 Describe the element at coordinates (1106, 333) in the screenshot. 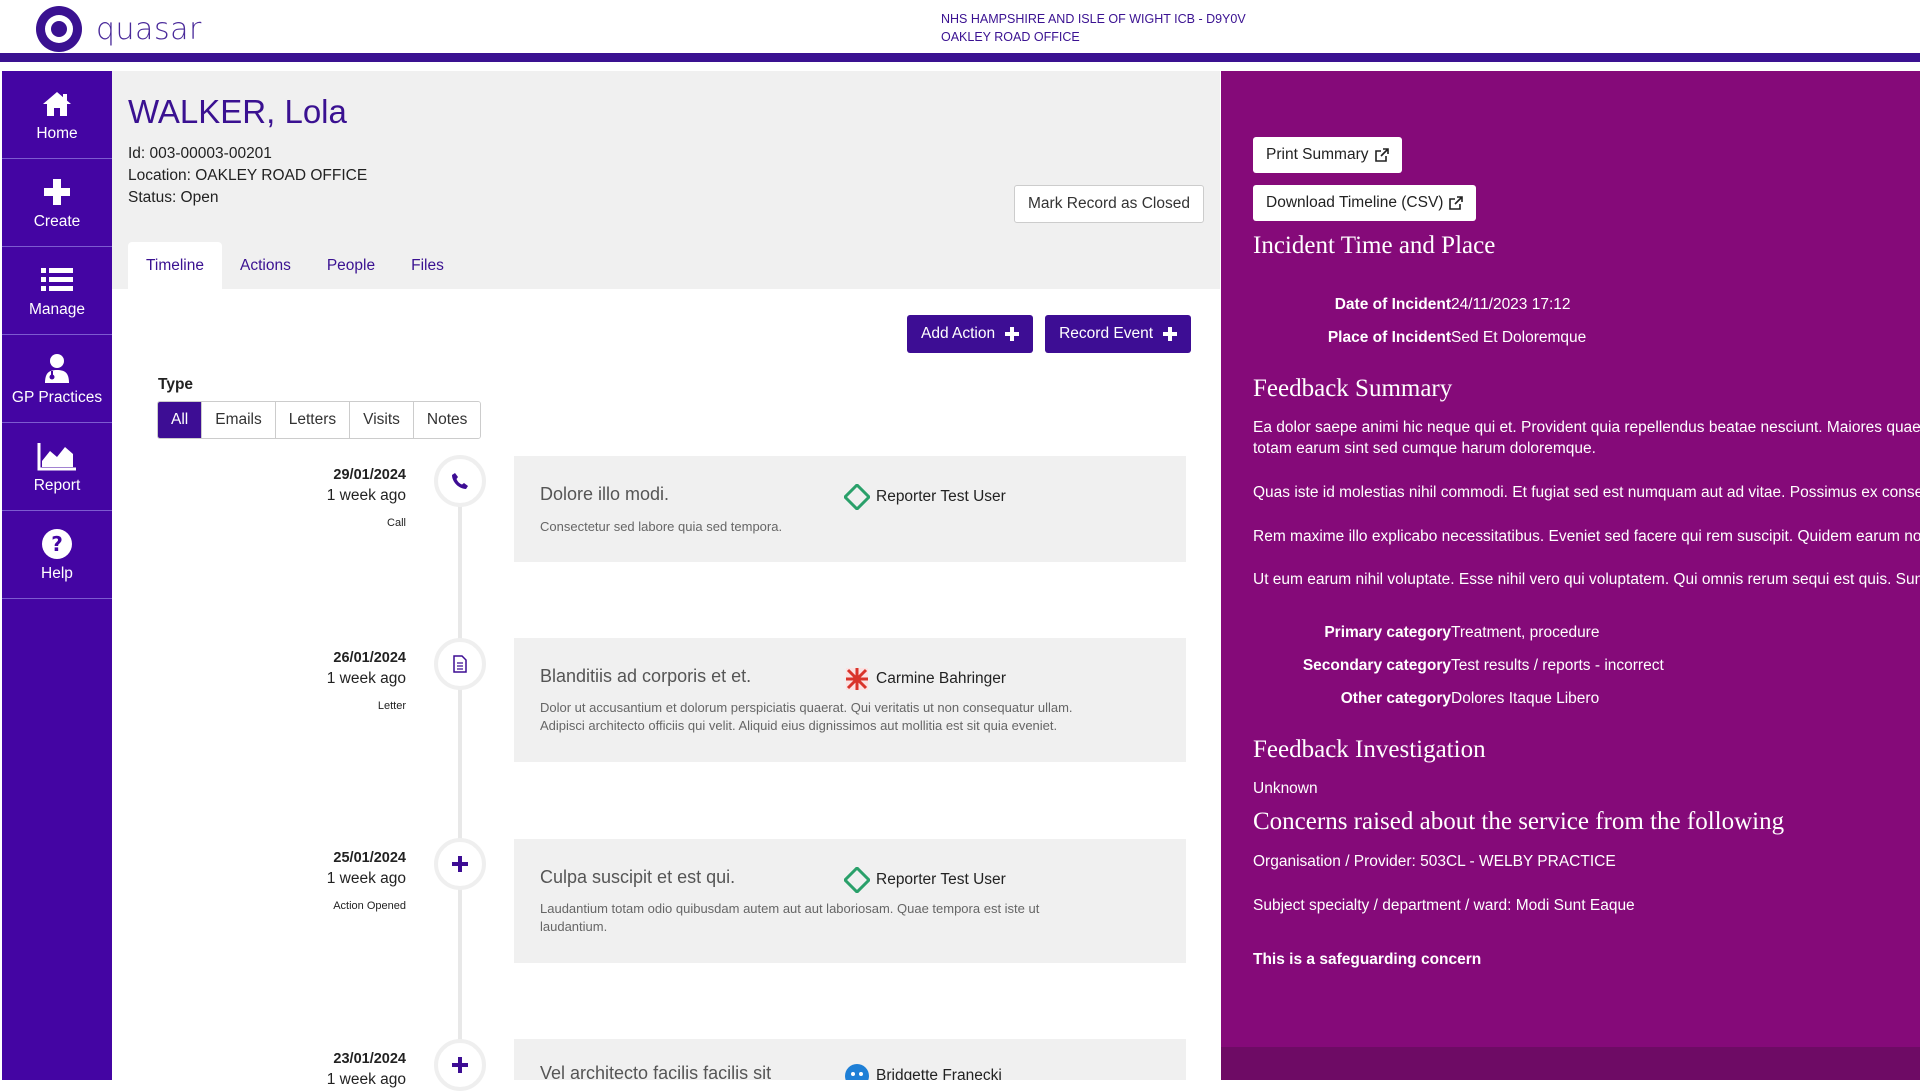

I see `record-event-label: Record Event` at that location.